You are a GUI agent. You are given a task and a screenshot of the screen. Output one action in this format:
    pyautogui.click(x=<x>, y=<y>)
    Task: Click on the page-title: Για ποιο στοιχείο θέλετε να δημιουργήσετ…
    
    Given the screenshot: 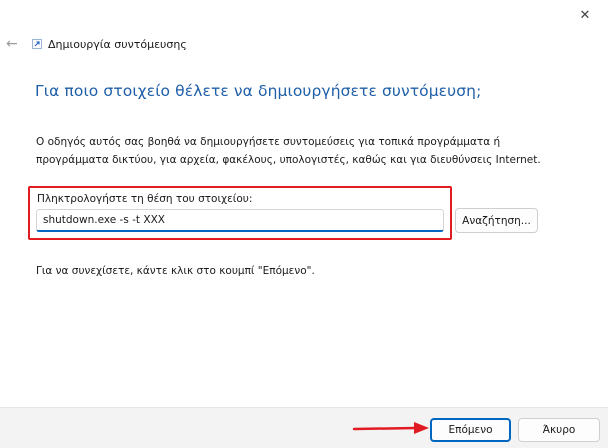 What is the action you would take?
    pyautogui.click(x=258, y=91)
    